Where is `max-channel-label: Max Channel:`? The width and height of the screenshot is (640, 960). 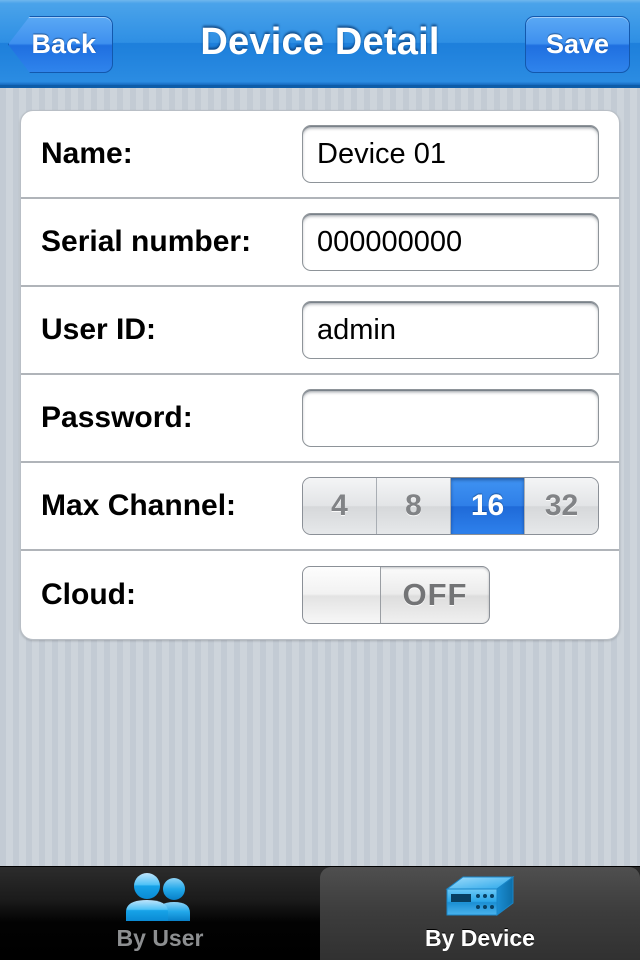
max-channel-label: Max Channel: is located at coordinates (139, 505).